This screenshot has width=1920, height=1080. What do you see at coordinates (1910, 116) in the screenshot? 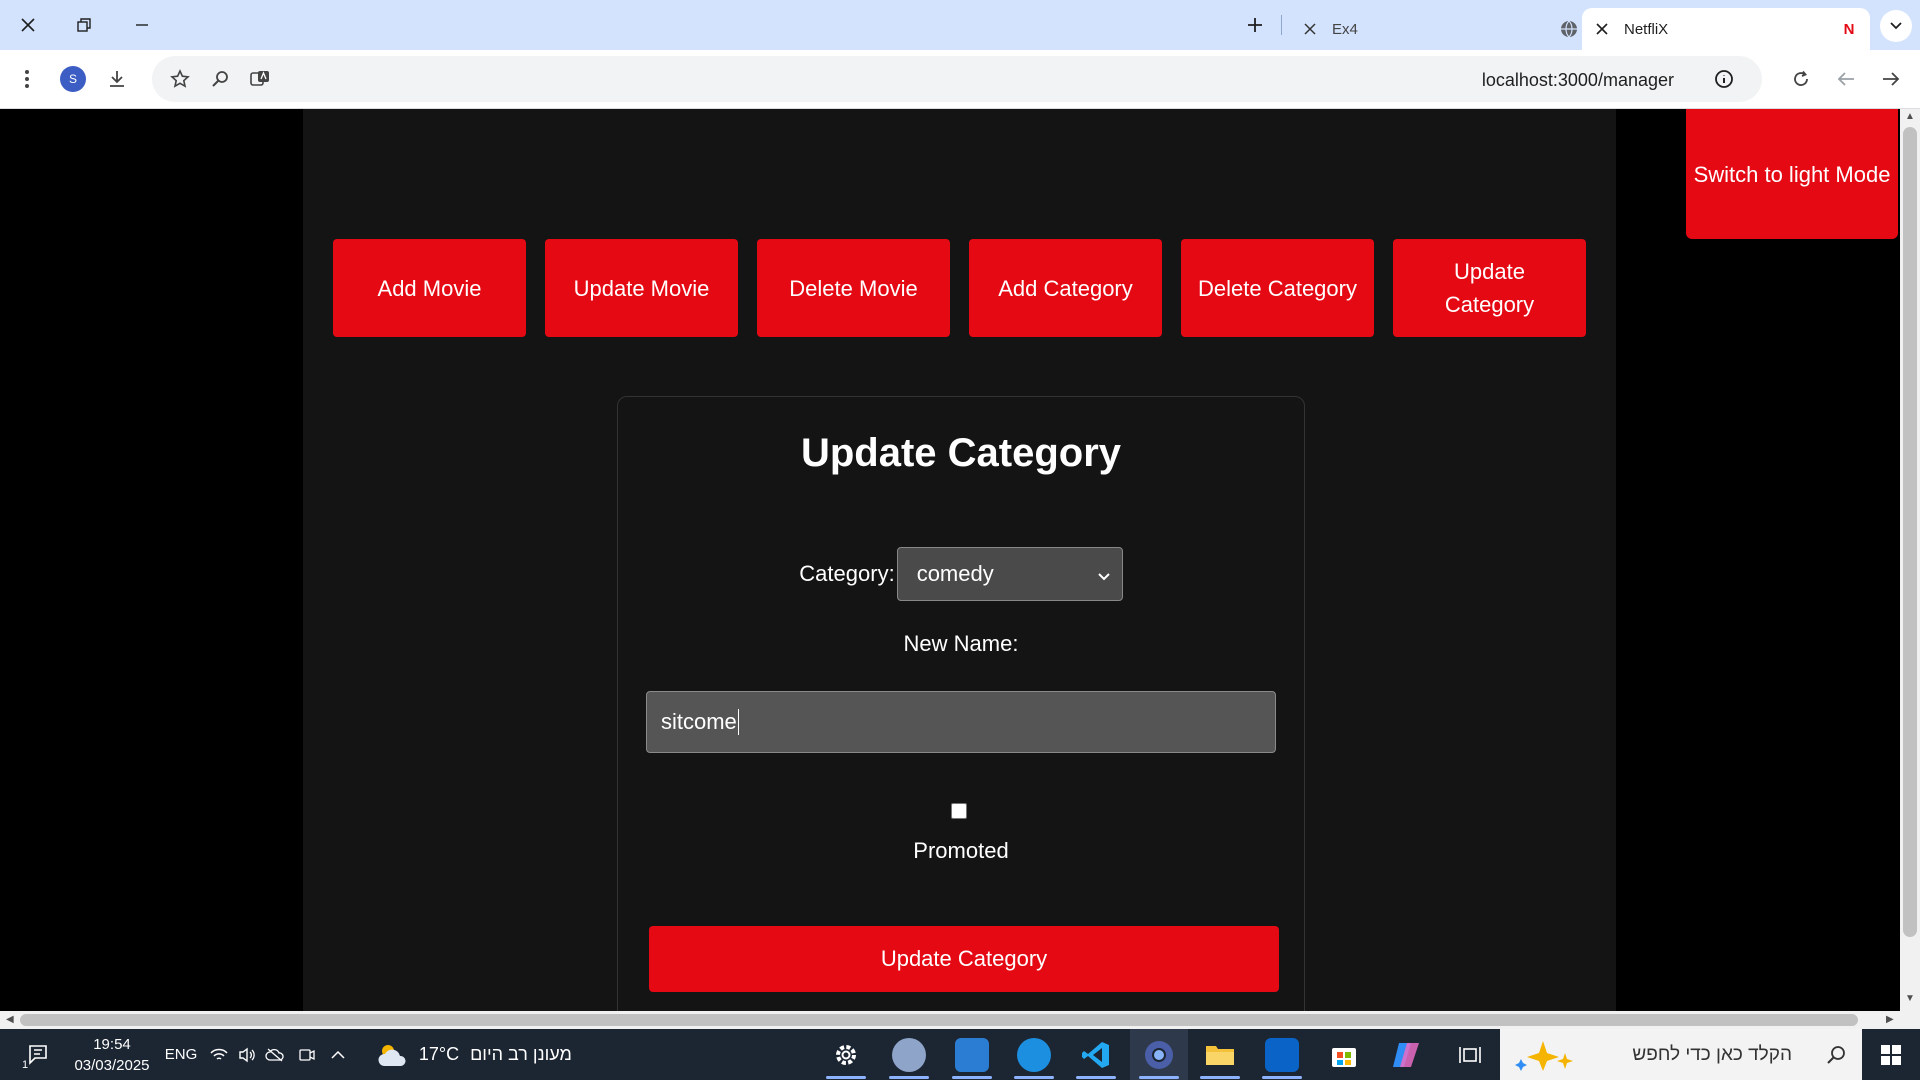
I see `scroll-up-arrow-icon: ▲` at bounding box center [1910, 116].